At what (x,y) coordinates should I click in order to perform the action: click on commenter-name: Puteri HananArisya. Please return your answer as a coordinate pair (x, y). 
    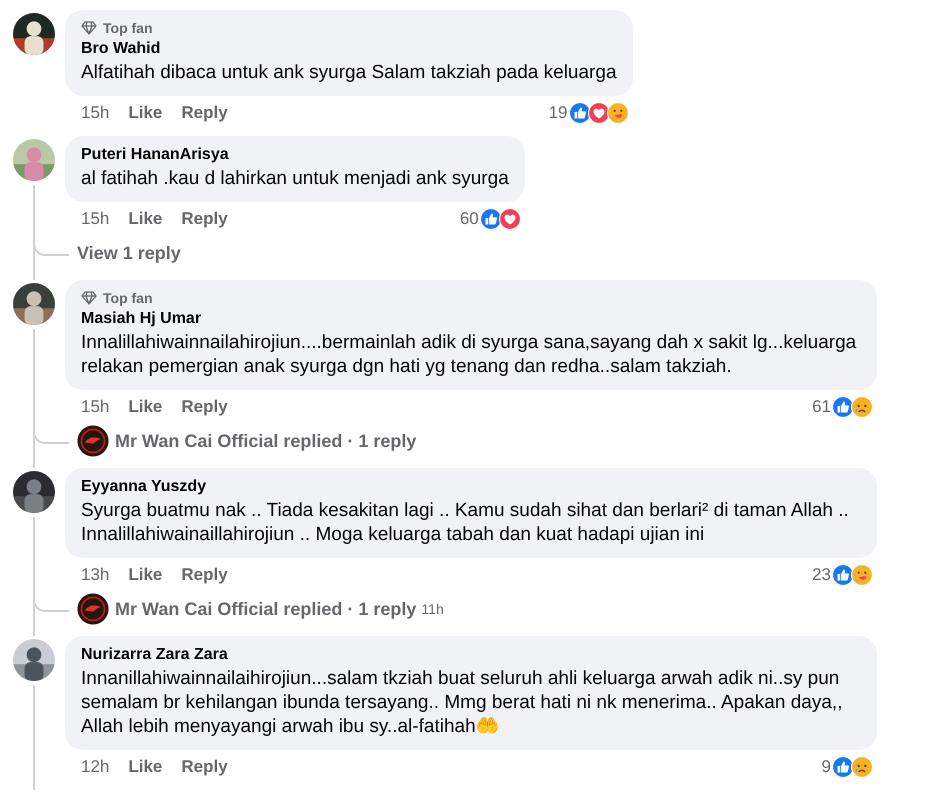
    Looking at the image, I should click on (295, 155).